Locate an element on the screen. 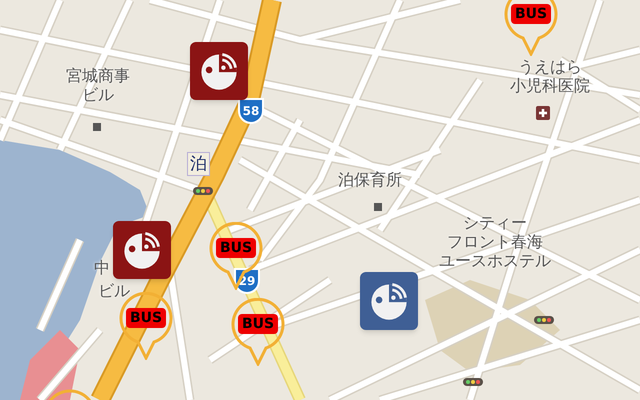  place-label: 宮城商事 ビル is located at coordinates (98, 85).